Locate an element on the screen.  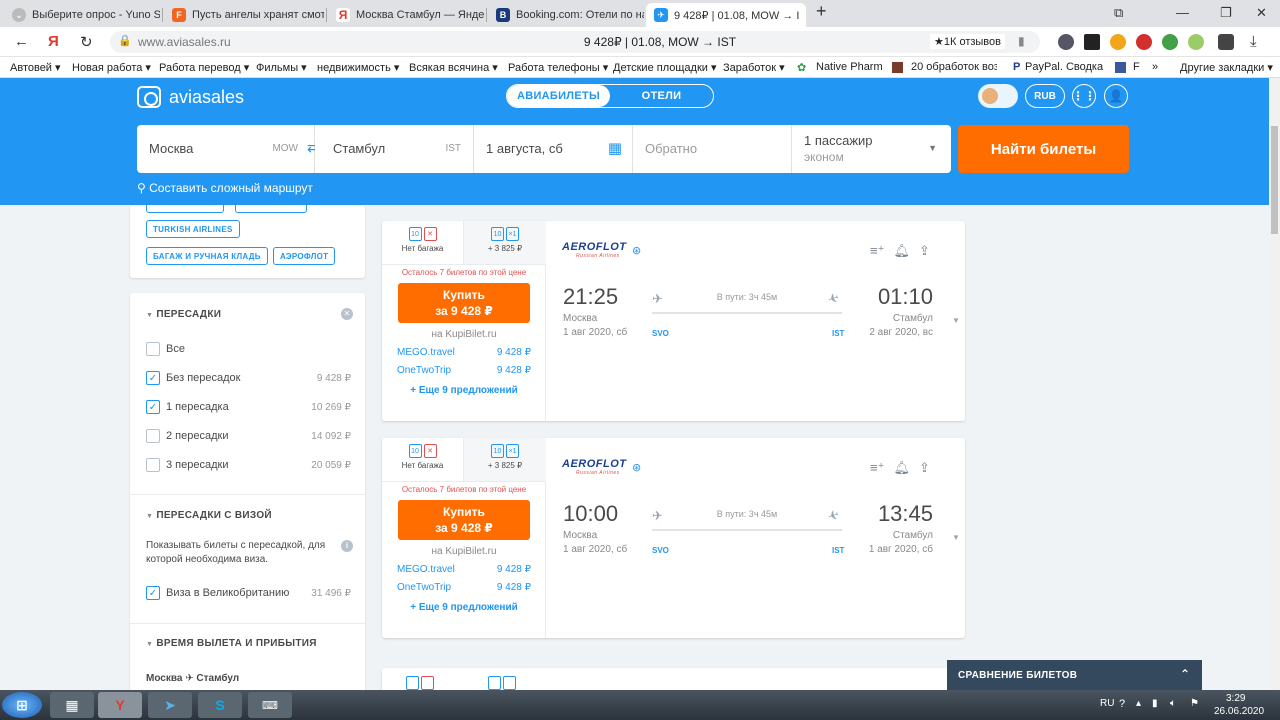
bell-icon: 🔔︎ is located at coordinates (901, 468).